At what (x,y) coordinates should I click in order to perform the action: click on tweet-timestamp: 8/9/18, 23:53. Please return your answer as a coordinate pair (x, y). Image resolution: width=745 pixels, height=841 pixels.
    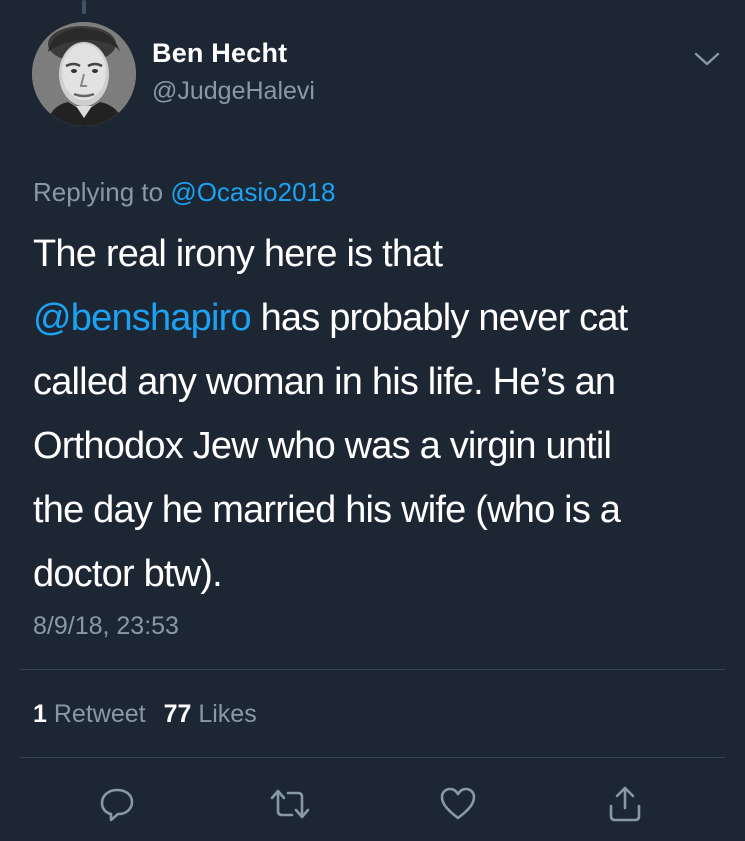
    Looking at the image, I should click on (106, 626).